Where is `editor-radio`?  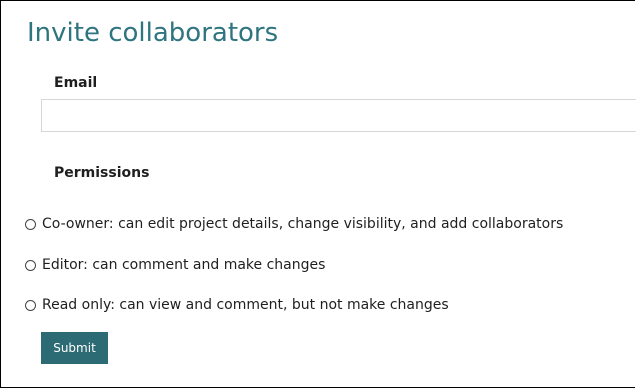 editor-radio is located at coordinates (30, 265).